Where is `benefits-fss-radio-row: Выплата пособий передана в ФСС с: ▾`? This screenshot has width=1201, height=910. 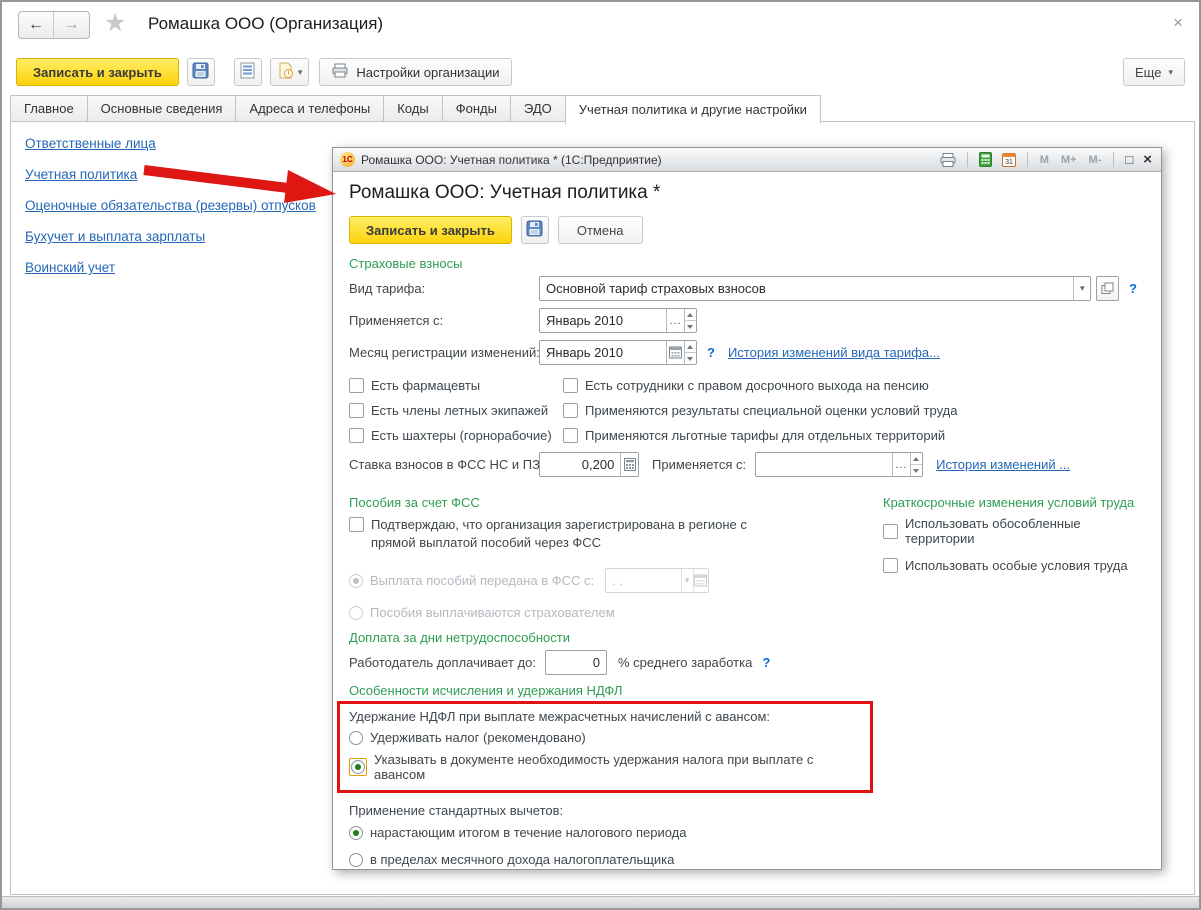
benefits-fss-radio-row: Выплата пособий передана в ФСС с: ▾ is located at coordinates (616, 580).